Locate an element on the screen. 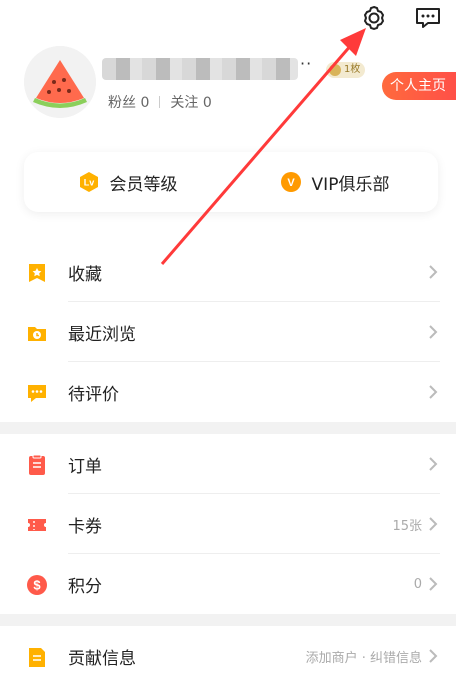  member-level-button: Lv 会员等级 is located at coordinates (127, 182).